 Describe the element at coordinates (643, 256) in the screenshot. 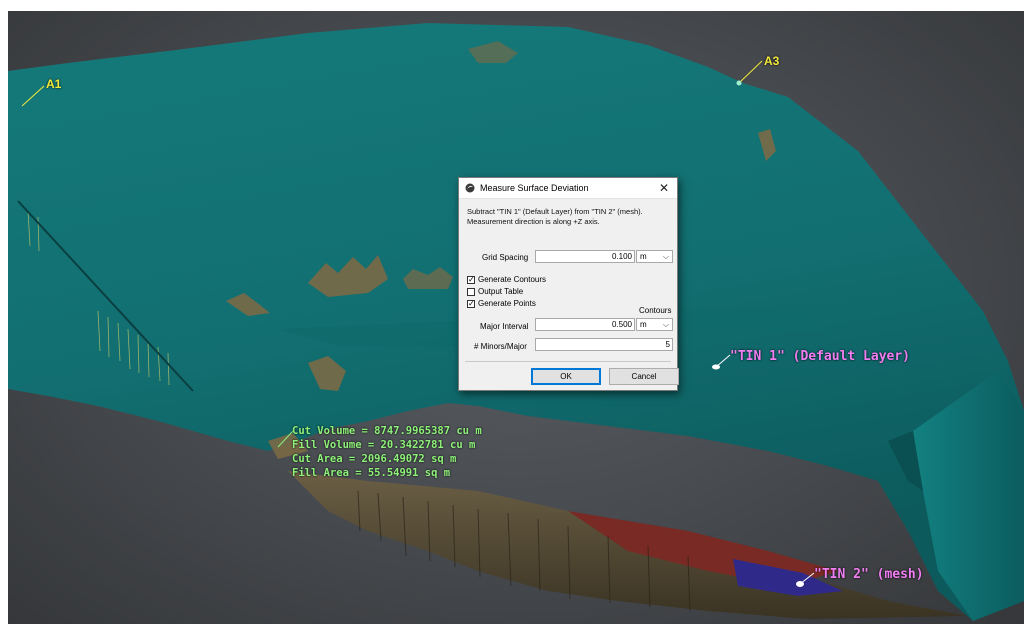

I see `grid-spacing-unit-value: m` at that location.